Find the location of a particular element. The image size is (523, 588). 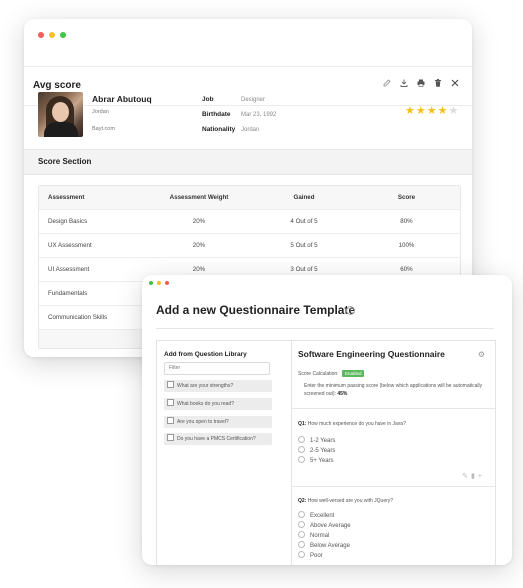

job-label: Job is located at coordinates (208, 99).